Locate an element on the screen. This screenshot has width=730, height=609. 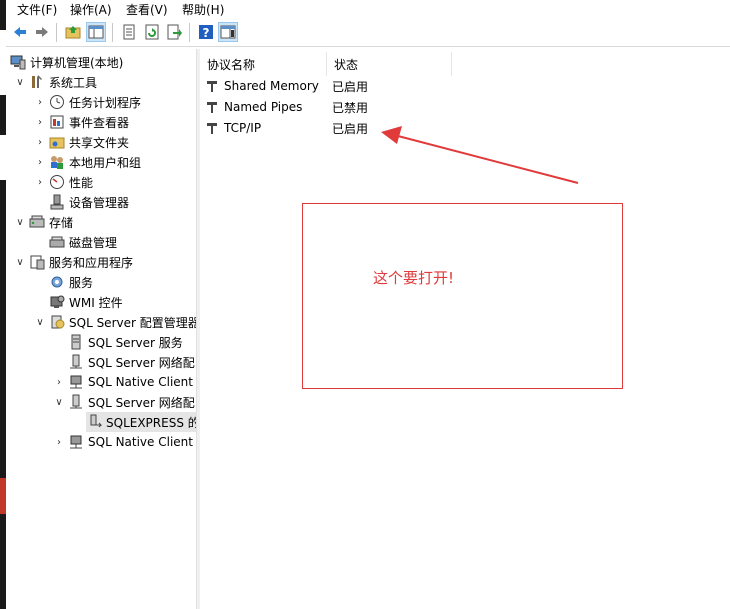
annotation-note: 这个要打开! is located at coordinates (414, 278).